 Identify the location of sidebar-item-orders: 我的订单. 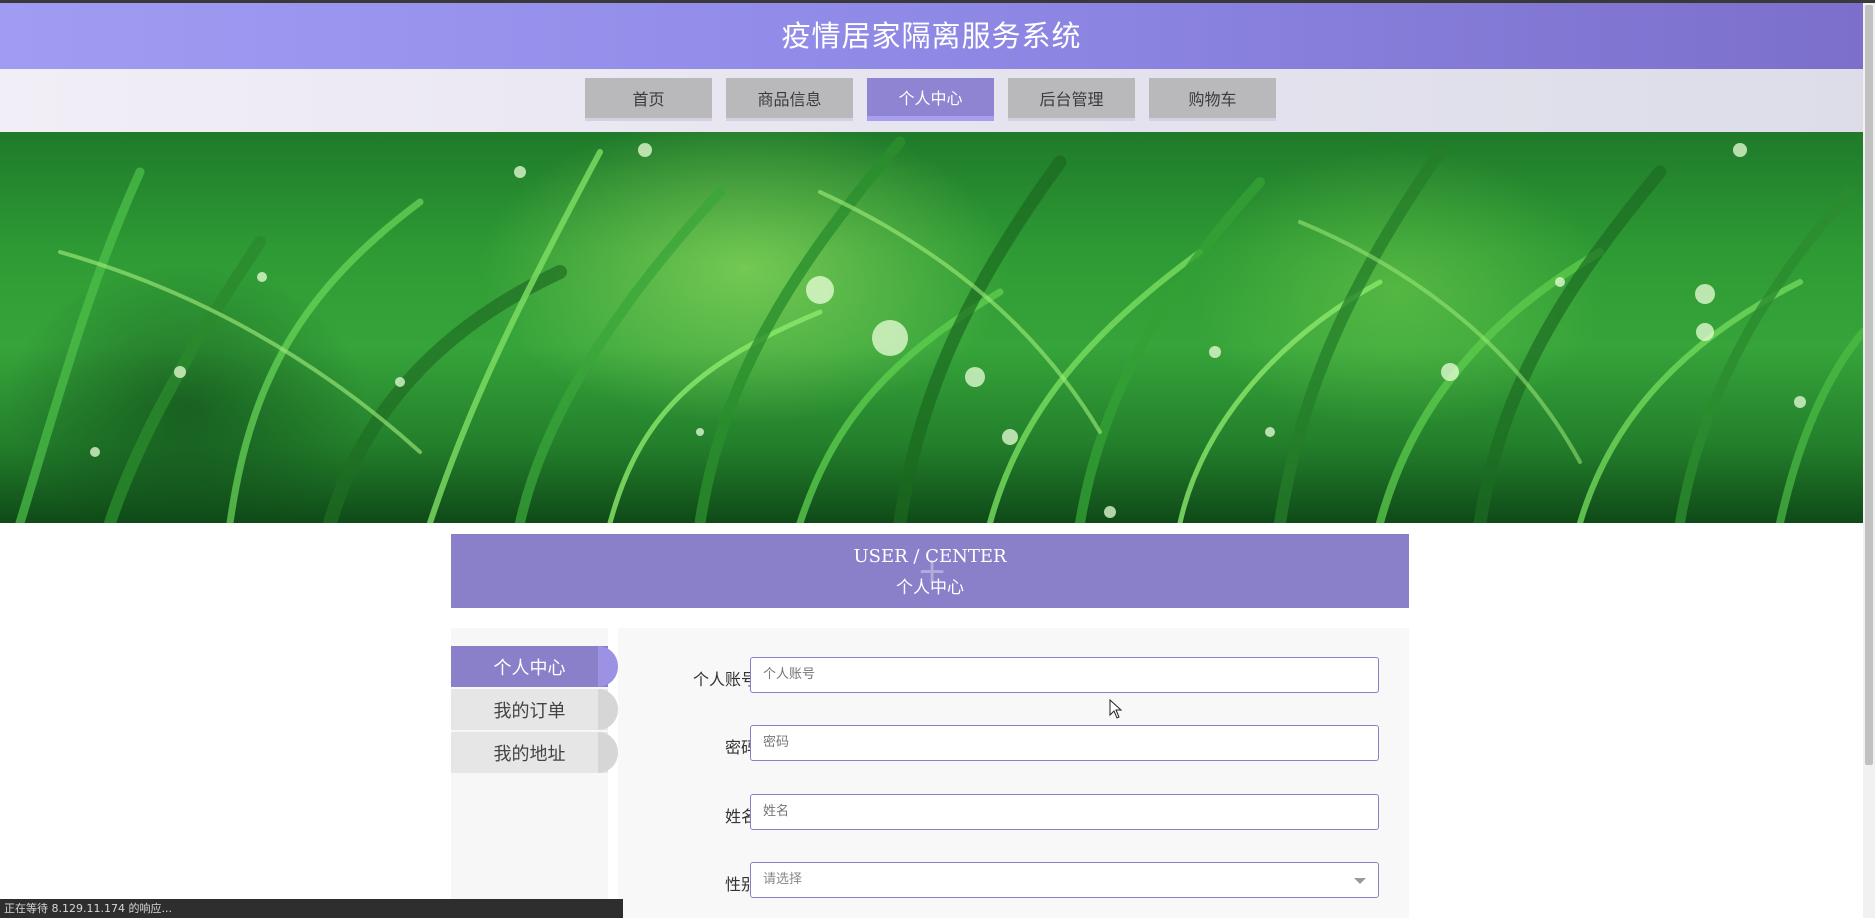
(534, 709).